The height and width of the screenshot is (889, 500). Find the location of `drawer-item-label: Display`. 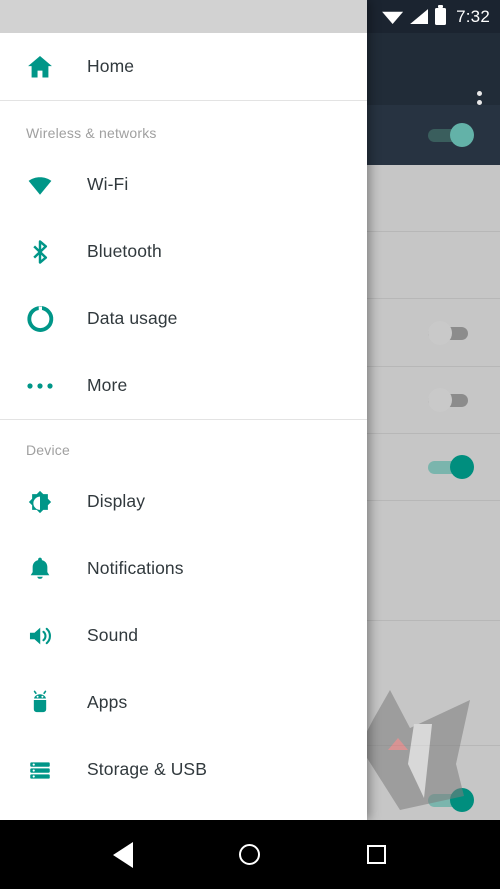

drawer-item-label: Display is located at coordinates (116, 501).